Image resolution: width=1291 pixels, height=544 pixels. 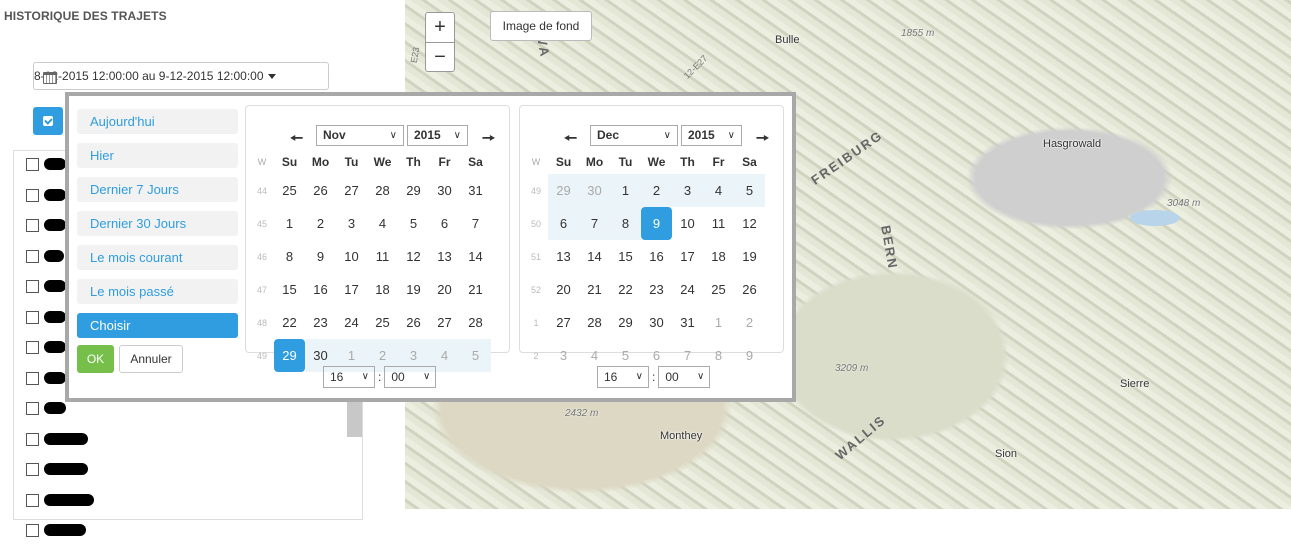 I want to click on range-option: Dernier 30 Jours, so click(x=157, y=223).